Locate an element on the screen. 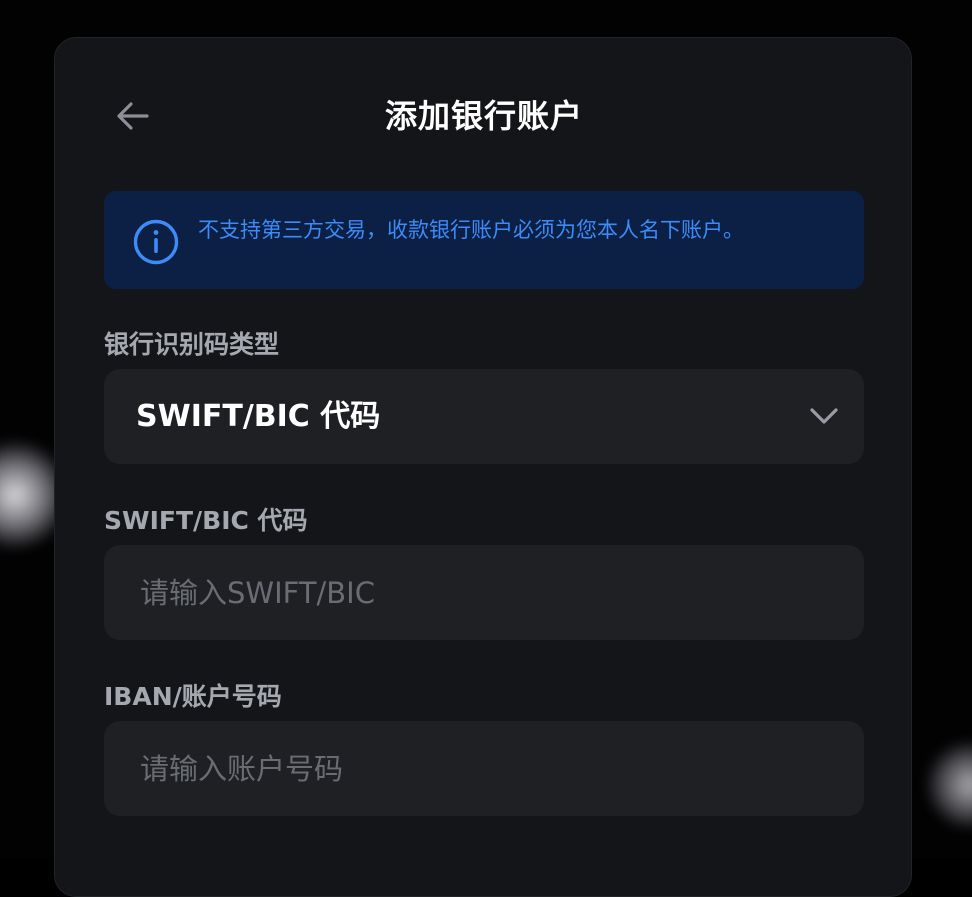  back-button is located at coordinates (133, 116).